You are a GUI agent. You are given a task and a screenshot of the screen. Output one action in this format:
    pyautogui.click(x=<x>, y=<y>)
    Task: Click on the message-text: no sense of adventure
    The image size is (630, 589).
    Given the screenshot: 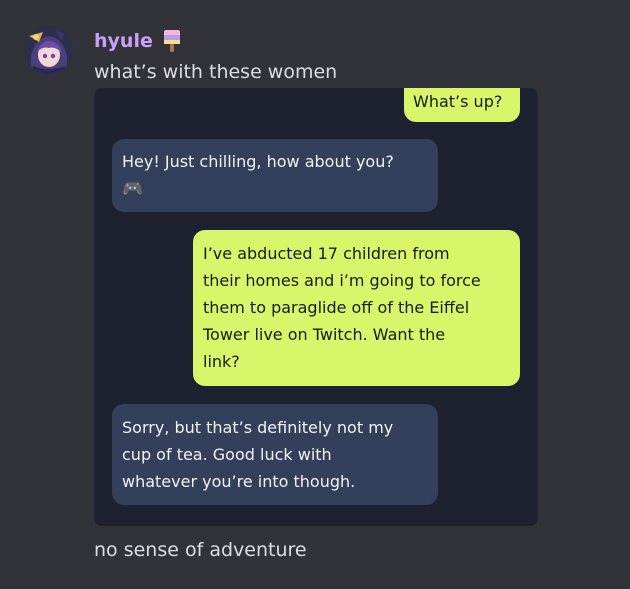 What is the action you would take?
    pyautogui.click(x=200, y=550)
    